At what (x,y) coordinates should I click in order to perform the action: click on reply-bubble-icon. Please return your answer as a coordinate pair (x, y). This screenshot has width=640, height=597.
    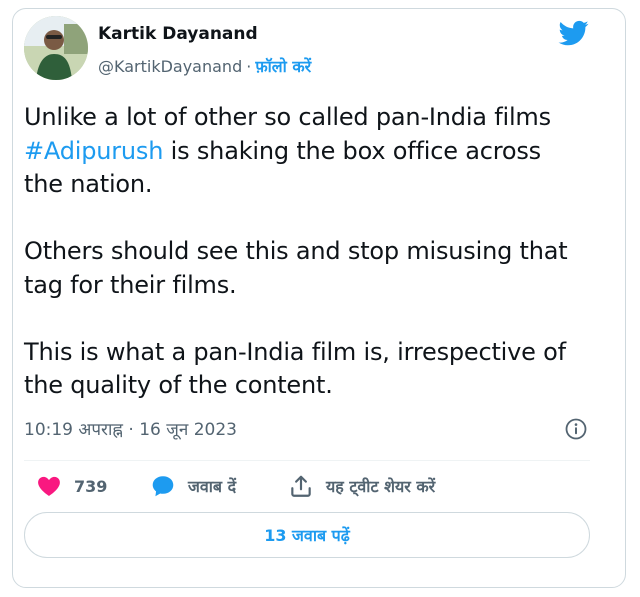
    Looking at the image, I should click on (163, 486).